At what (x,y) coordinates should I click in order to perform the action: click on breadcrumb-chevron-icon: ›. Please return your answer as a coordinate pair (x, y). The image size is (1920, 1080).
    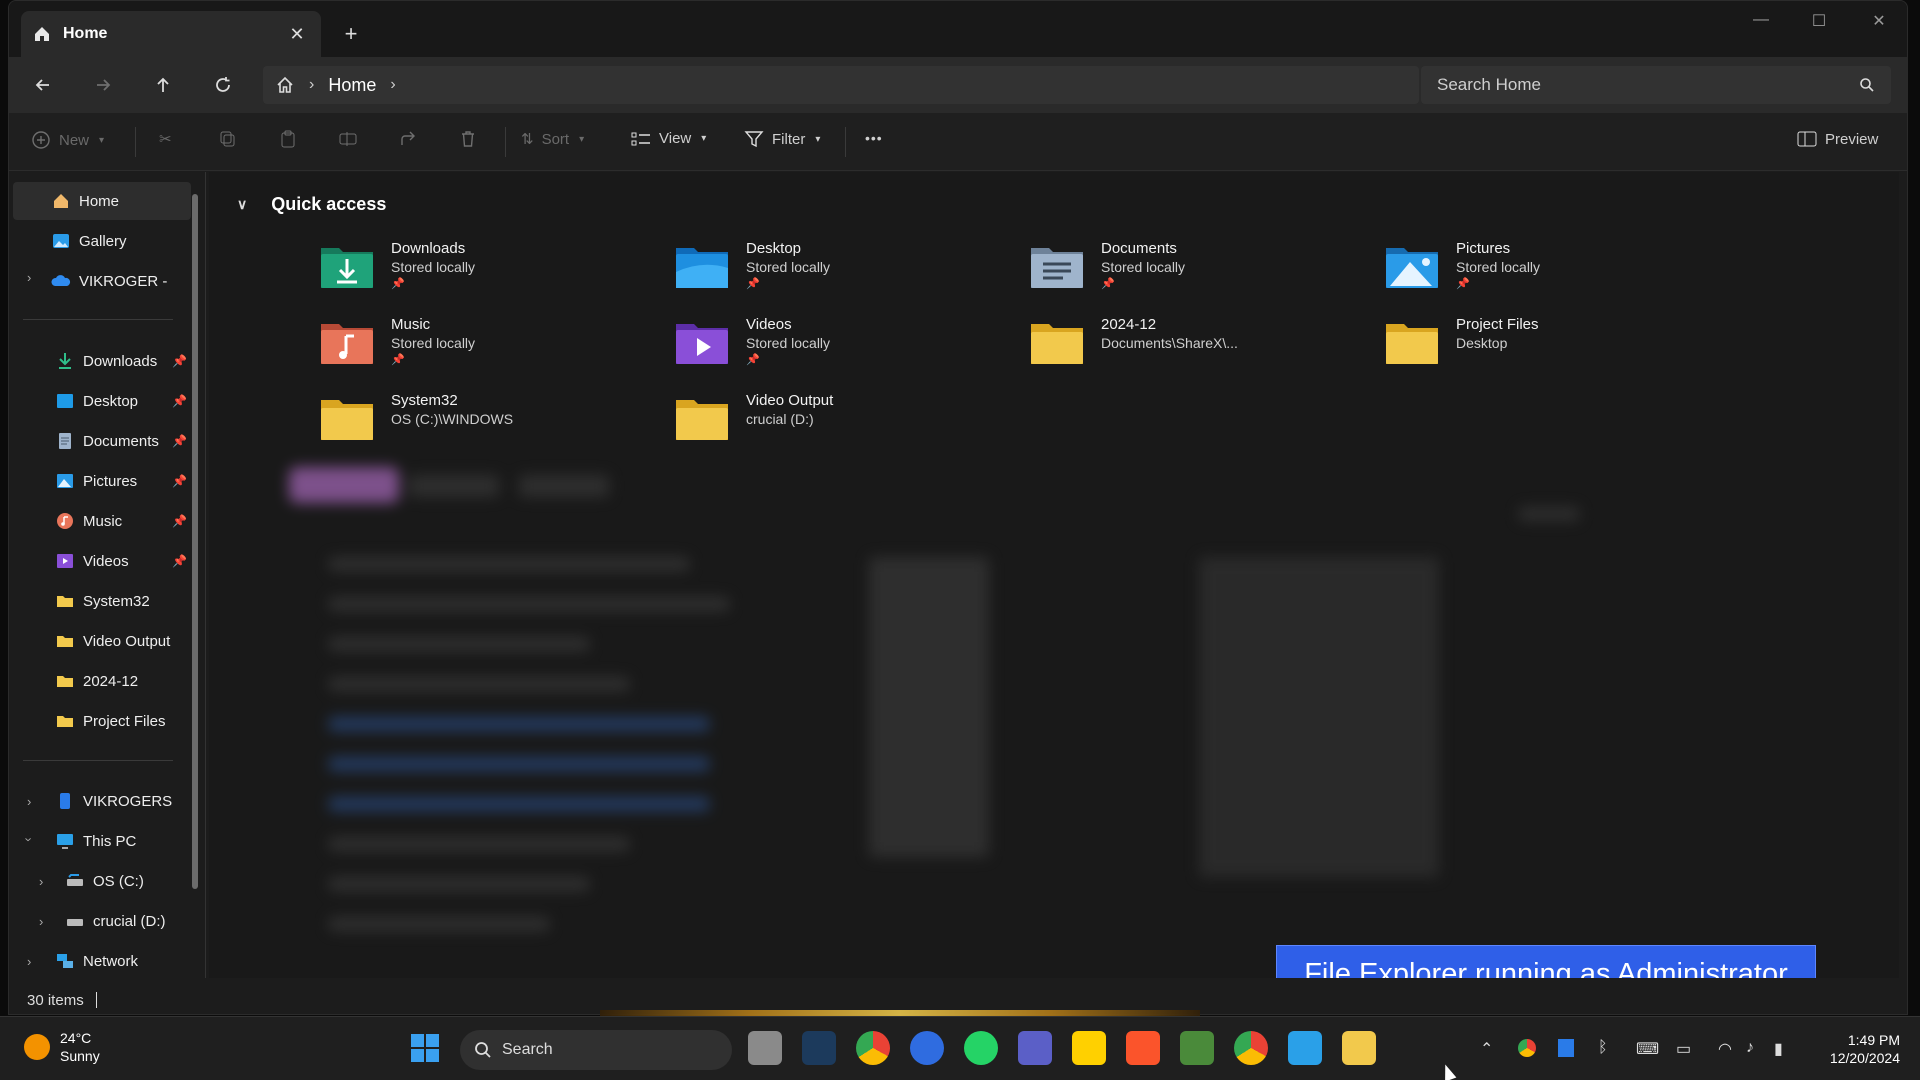
    Looking at the image, I should click on (392, 85).